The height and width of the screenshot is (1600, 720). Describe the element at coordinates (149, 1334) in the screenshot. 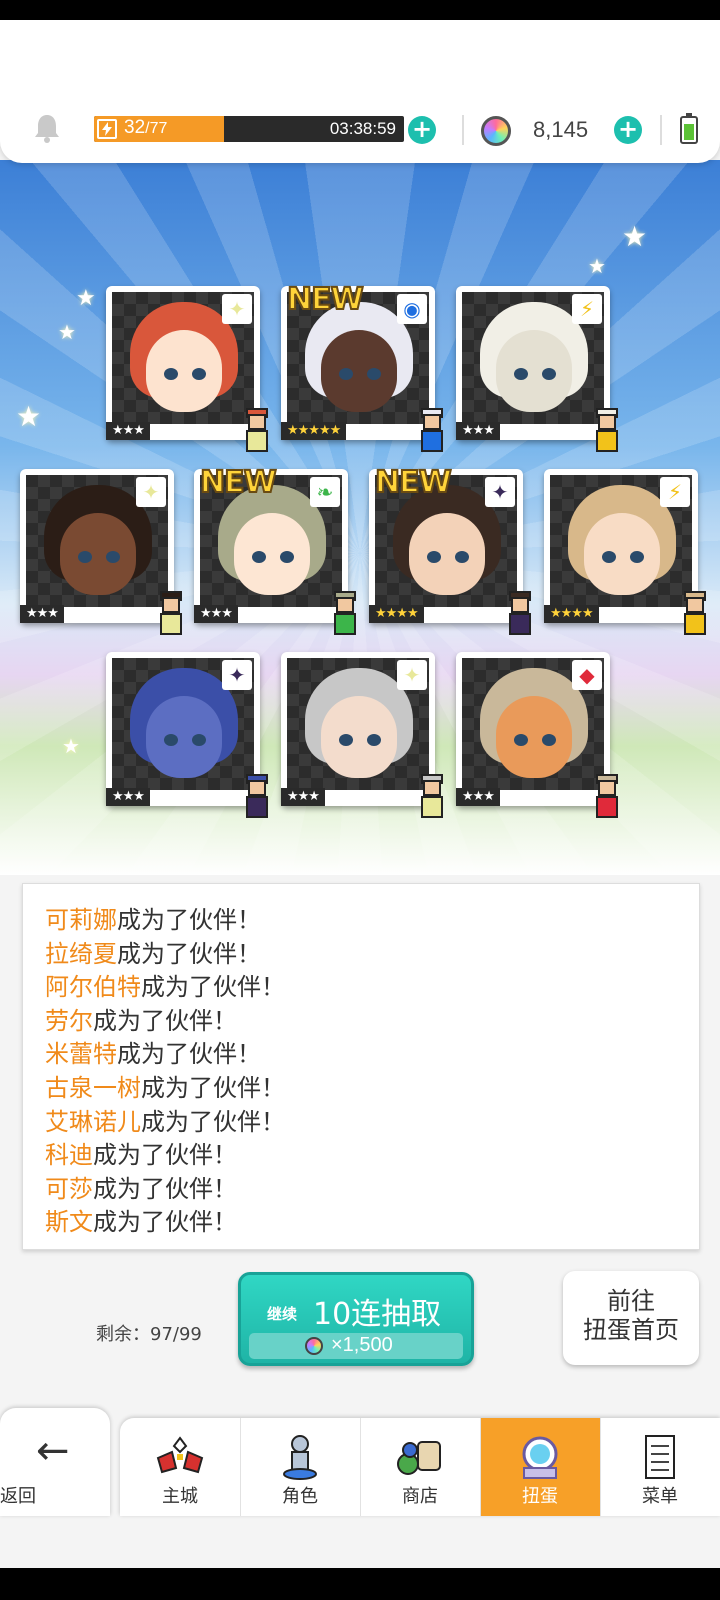

I see `remaining-pulls: 剩余：97/99` at that location.